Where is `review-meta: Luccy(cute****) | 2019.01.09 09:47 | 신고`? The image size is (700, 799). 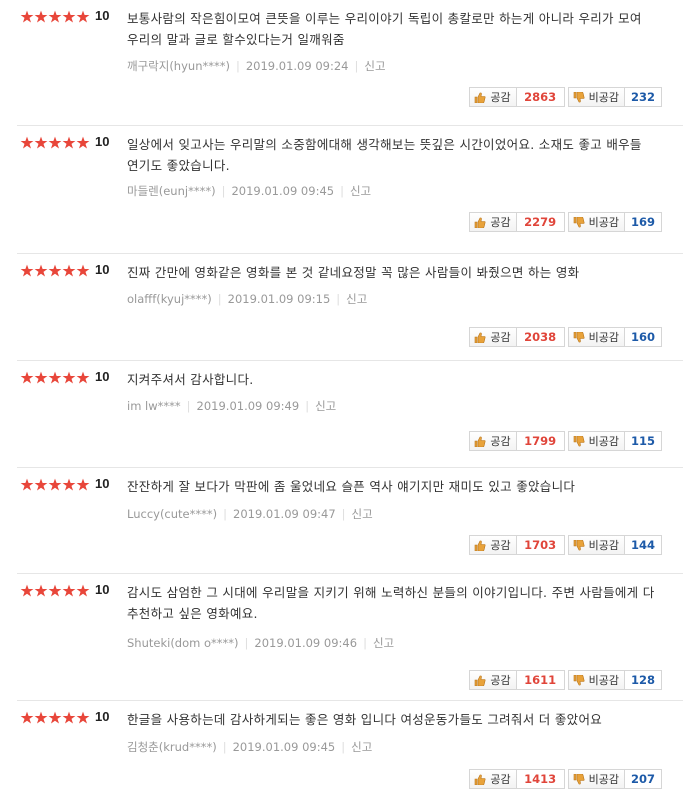
review-meta: Luccy(cute****) | 2019.01.09 09:47 | 신고 is located at coordinates (250, 514).